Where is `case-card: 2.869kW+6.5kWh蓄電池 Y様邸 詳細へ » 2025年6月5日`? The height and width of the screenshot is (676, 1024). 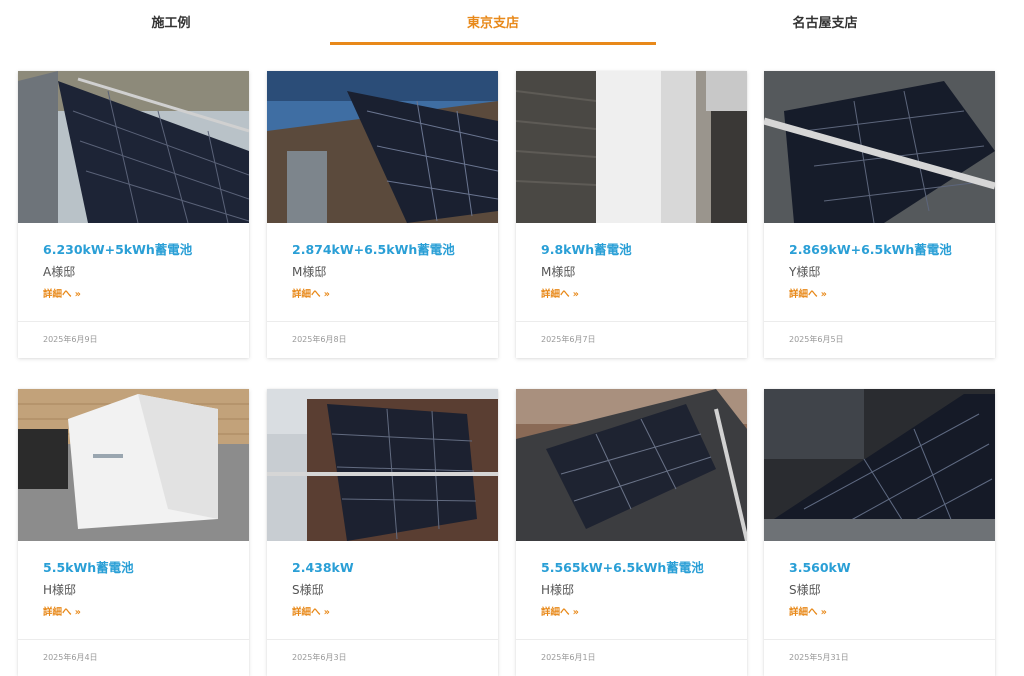 case-card: 2.869kW+6.5kWh蓄電池 Y様邸 詳細へ » 2025年6月5日 is located at coordinates (879, 214).